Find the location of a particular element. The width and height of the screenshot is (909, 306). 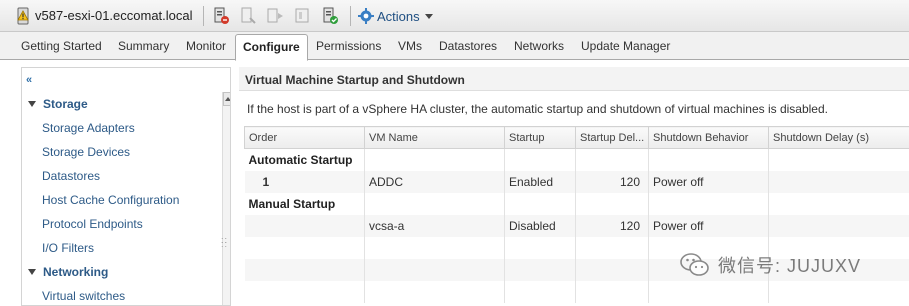

group-label: Automatic Startup is located at coordinates (304, 159).